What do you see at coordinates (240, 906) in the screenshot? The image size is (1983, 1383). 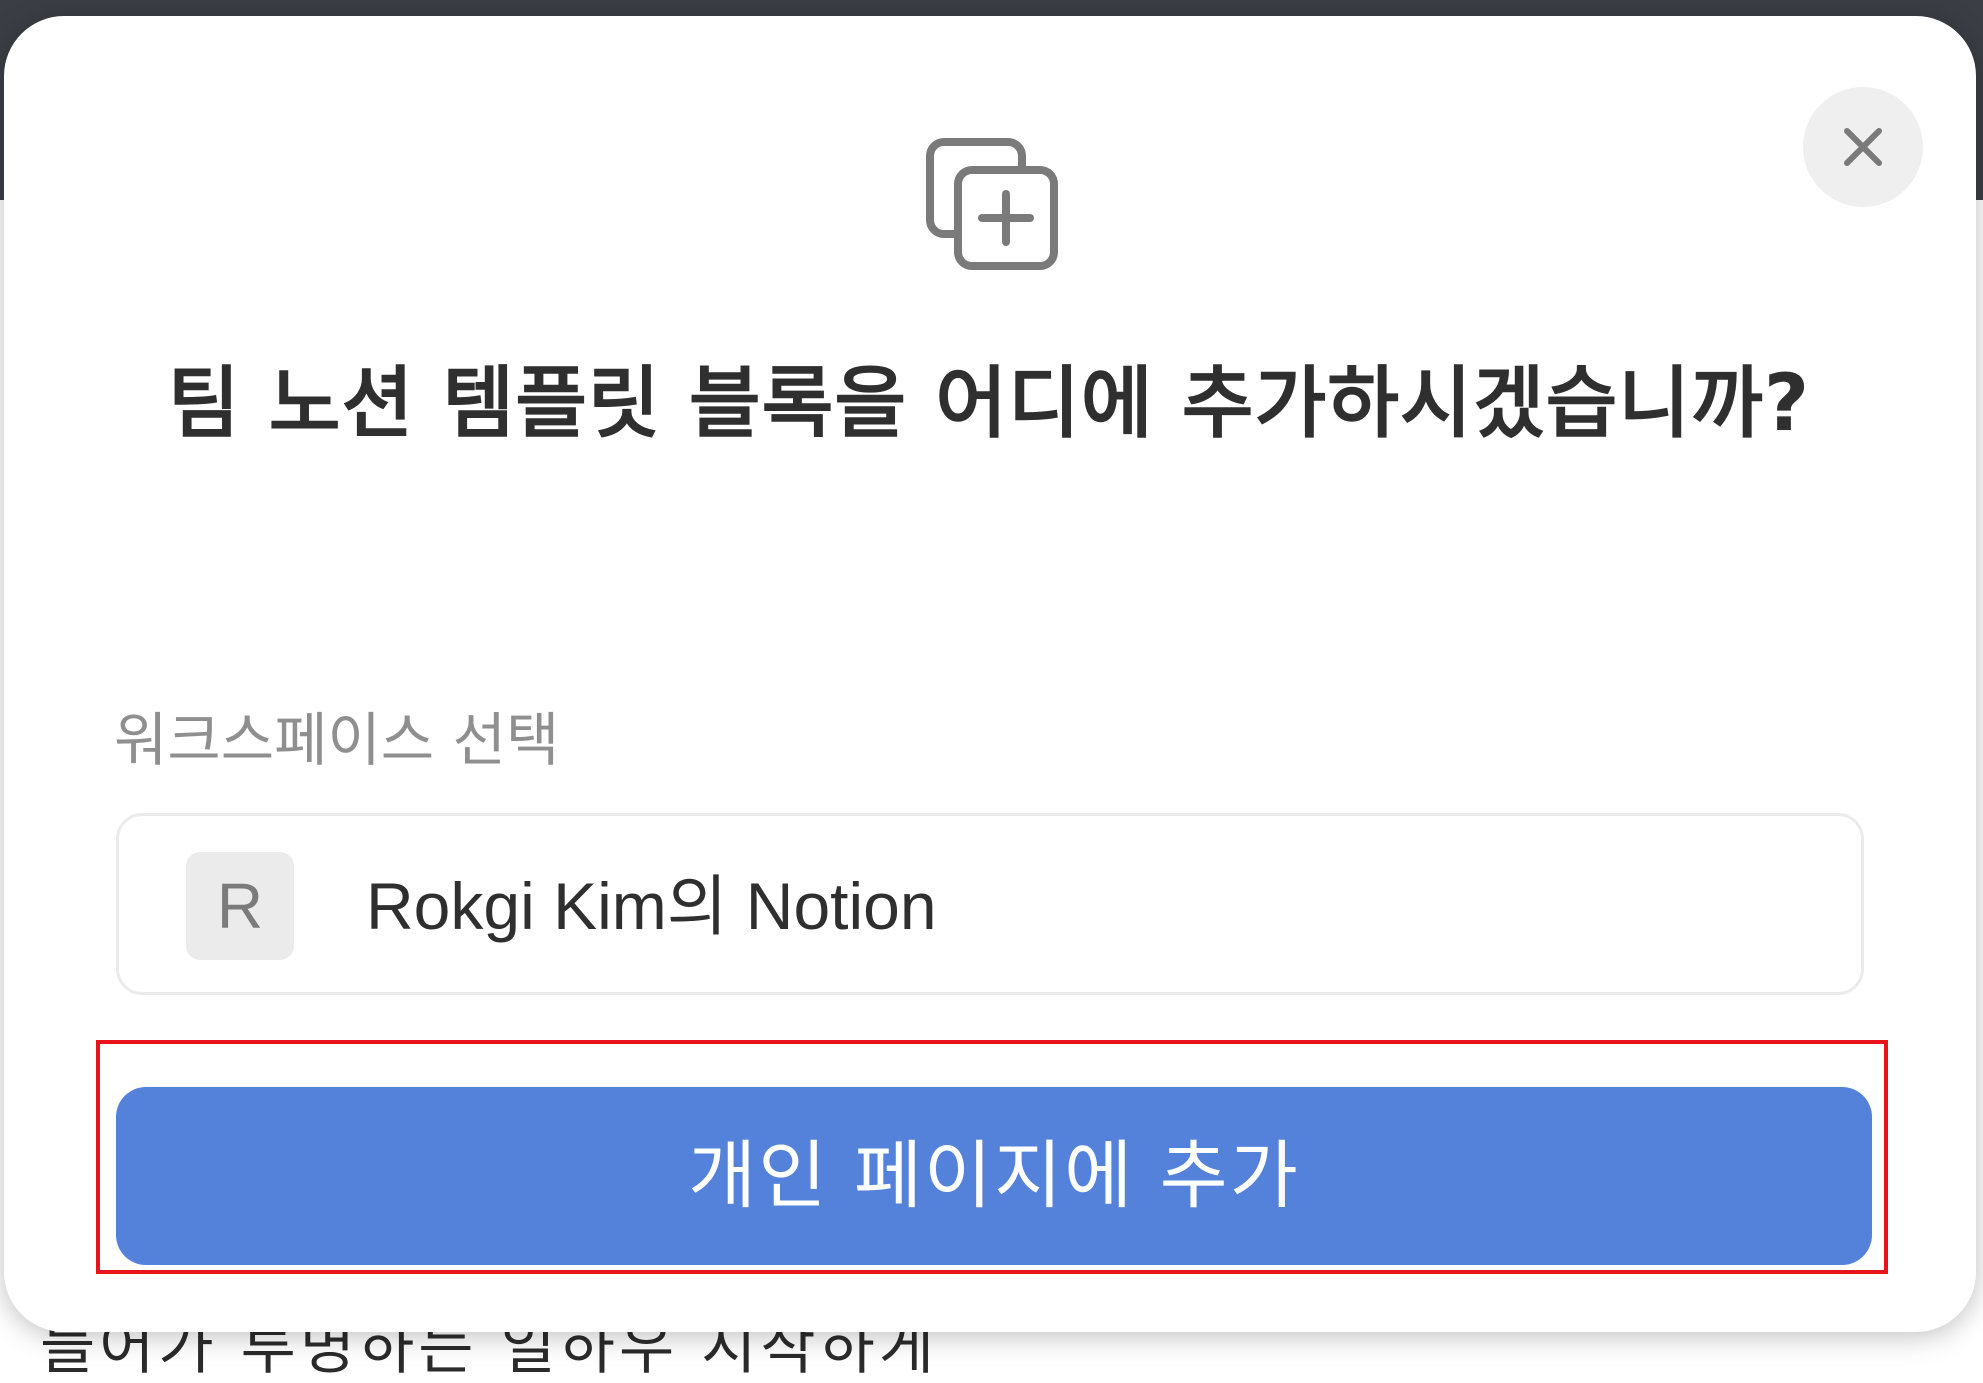 I see `workspace-avatar: R` at bounding box center [240, 906].